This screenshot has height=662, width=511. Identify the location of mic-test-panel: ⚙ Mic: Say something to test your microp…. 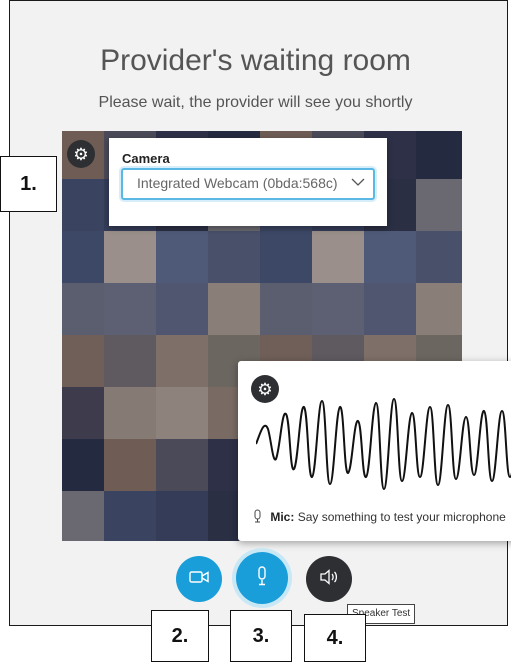
(374, 451).